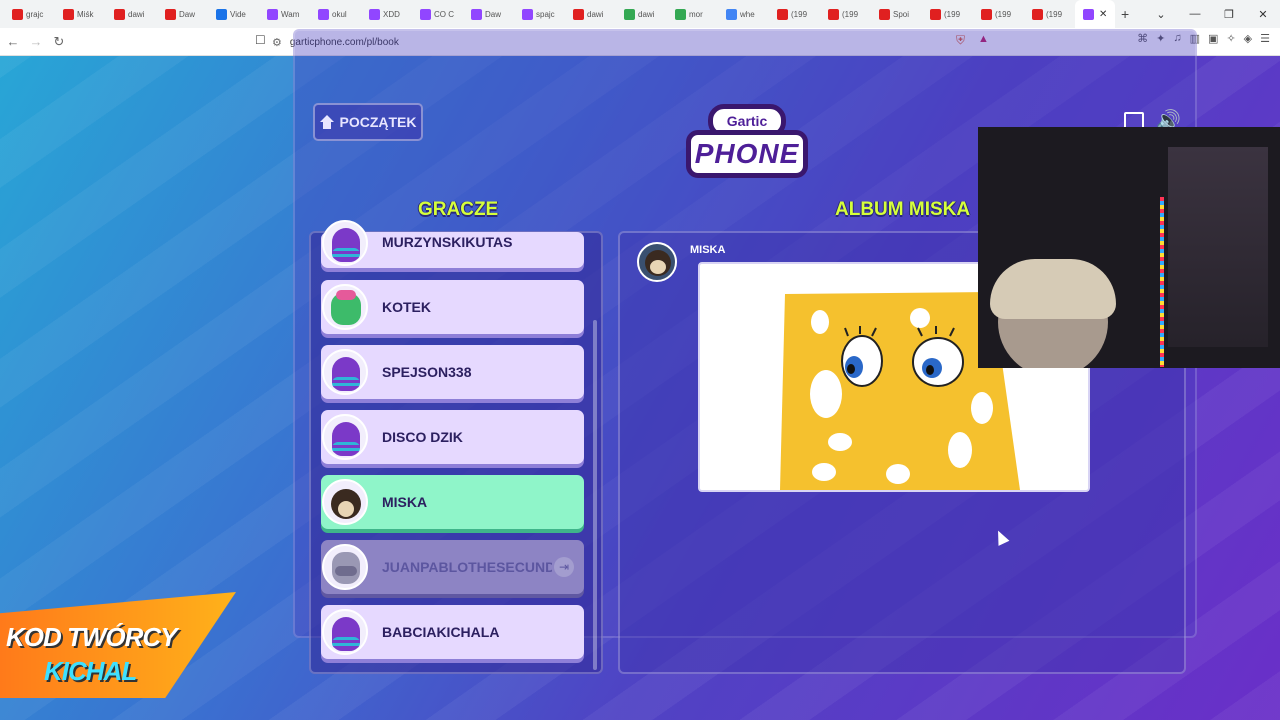  Describe the element at coordinates (452, 632) in the screenshot. I see `player-row: BABCIAKICHALA` at that location.